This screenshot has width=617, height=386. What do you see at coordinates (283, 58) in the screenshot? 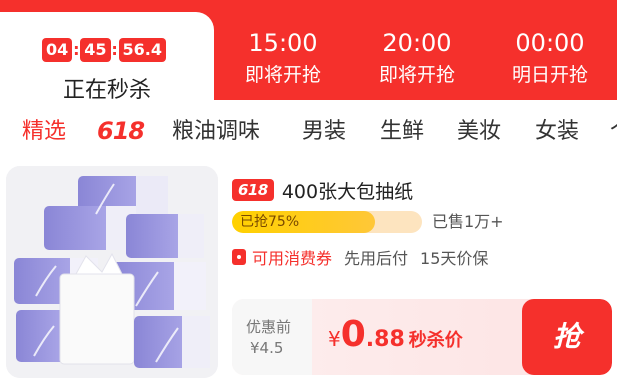
I see `time-slot-1500: 15:00 即将开抢` at bounding box center [283, 58].